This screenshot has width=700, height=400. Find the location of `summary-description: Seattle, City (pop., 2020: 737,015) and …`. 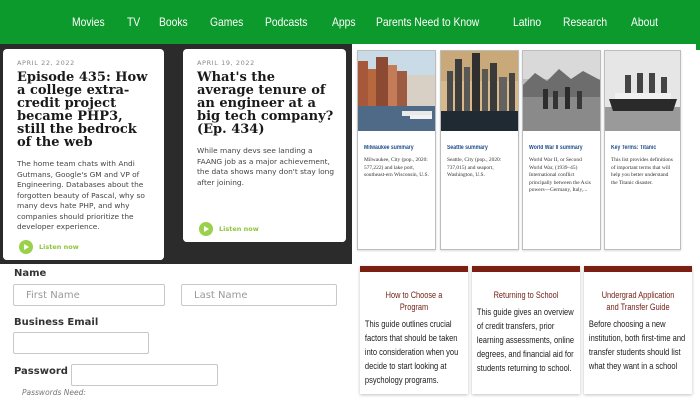

summary-description: Seattle, City (pop., 2020: 737,015) and … is located at coordinates (474, 167).